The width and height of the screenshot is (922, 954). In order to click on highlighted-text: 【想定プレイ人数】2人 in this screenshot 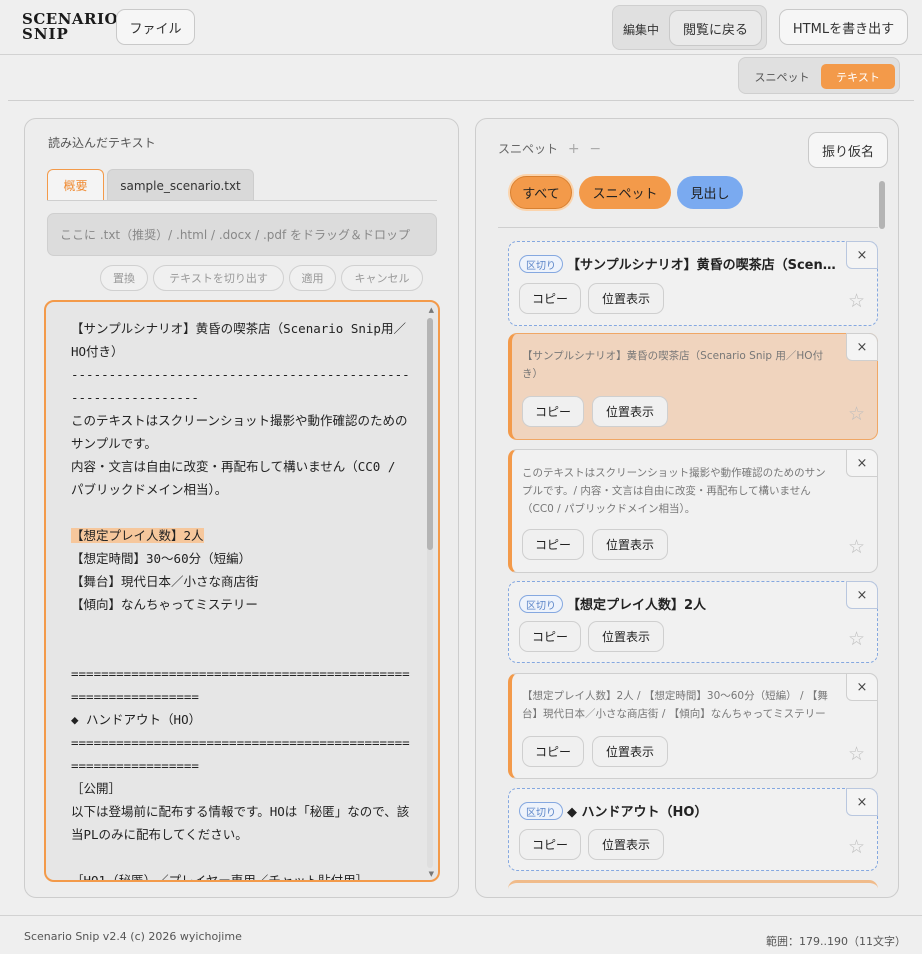, I will do `click(137, 535)`.